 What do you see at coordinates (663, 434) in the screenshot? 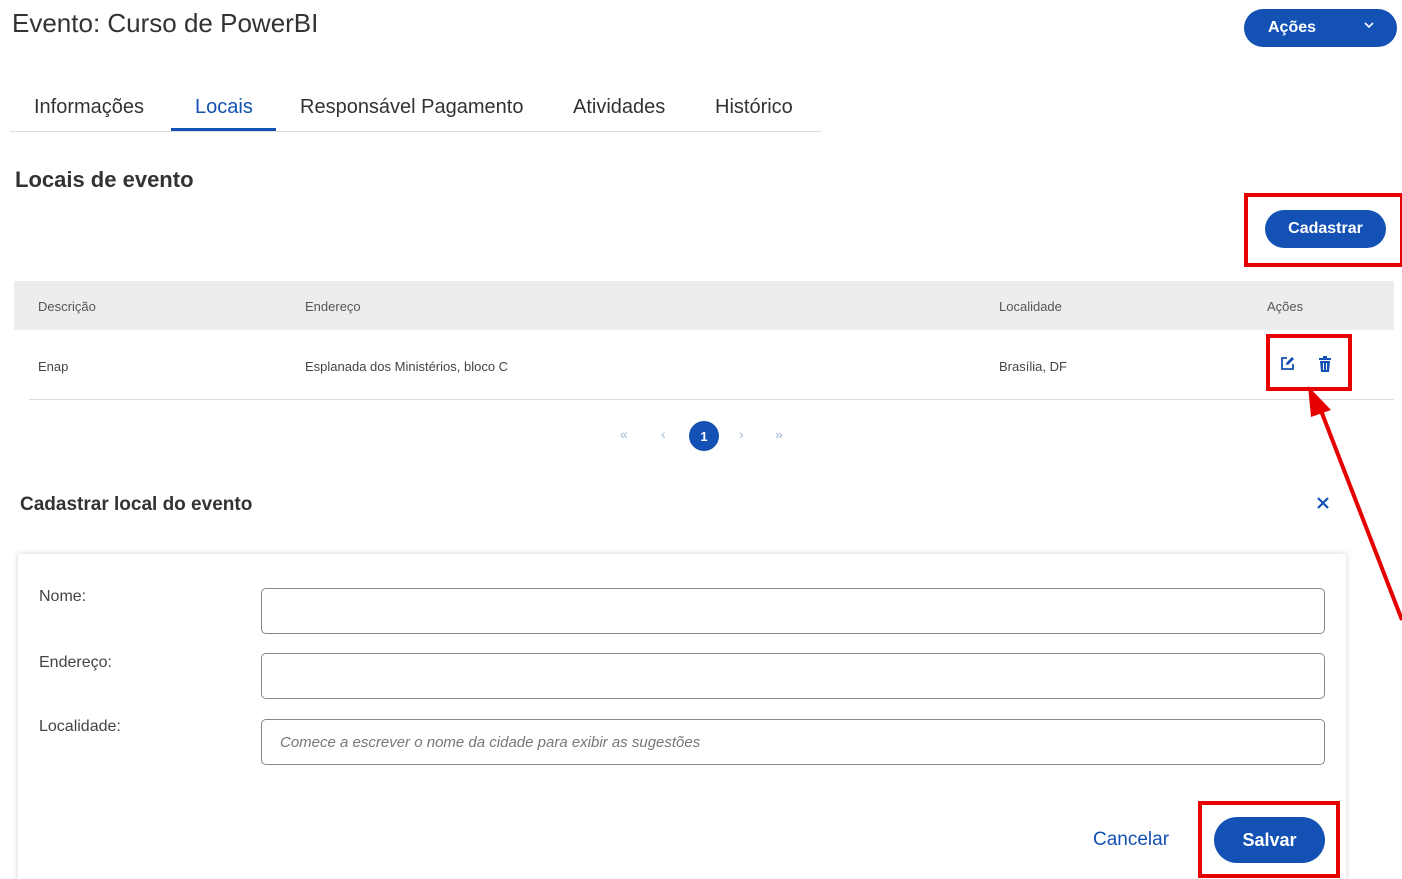
I see `pagination-prev: ‹` at bounding box center [663, 434].